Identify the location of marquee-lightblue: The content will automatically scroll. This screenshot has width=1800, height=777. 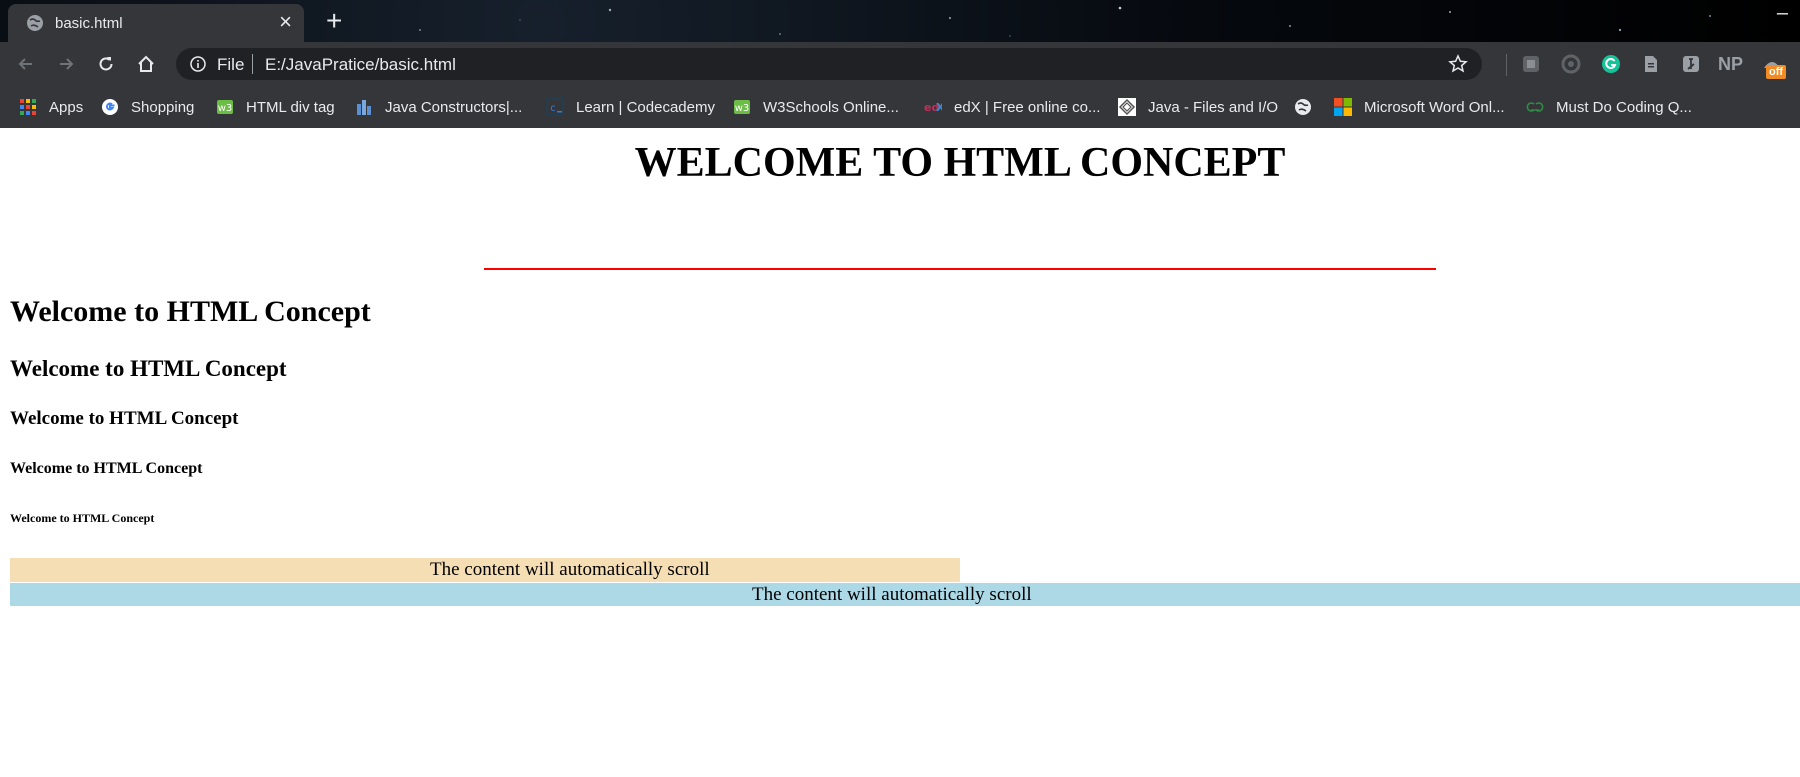
(905, 594).